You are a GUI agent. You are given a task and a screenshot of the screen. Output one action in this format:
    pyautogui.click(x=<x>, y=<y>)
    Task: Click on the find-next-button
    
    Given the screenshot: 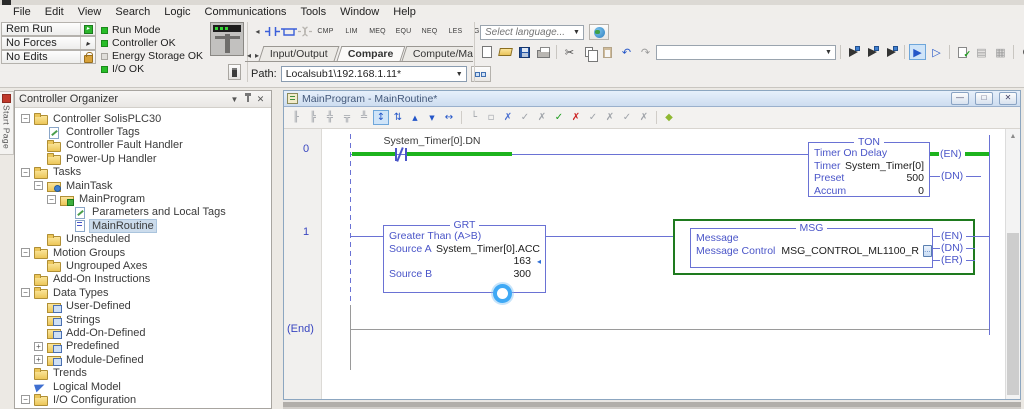 What is the action you would take?
    pyautogui.click(x=853, y=52)
    